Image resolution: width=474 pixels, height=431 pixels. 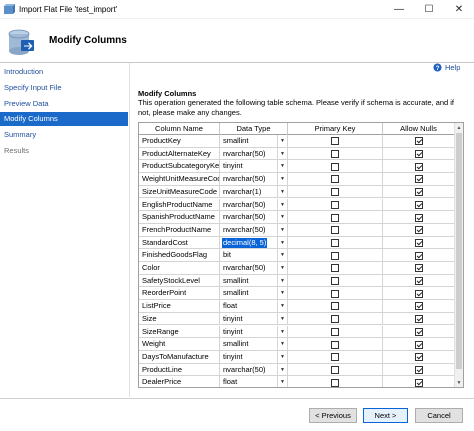 What do you see at coordinates (297, 230) in the screenshot?
I see `table-row: FrenchProductName nvarchar(50) ▼` at bounding box center [297, 230].